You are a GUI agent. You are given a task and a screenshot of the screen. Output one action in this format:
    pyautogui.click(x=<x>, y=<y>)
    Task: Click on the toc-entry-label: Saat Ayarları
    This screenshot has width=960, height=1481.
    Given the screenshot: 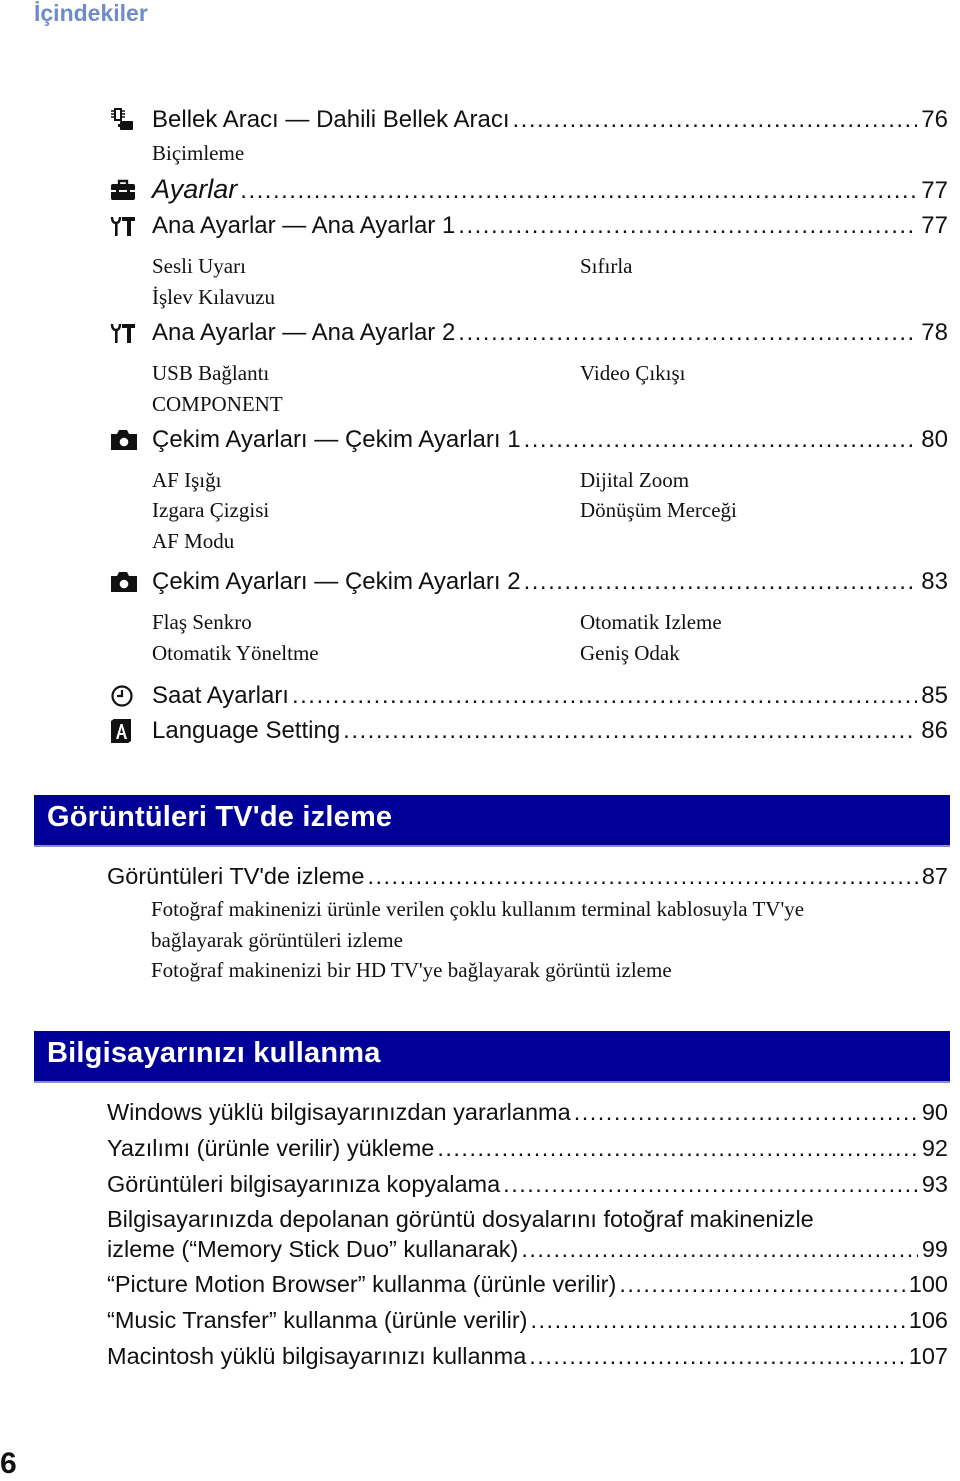 What is the action you would take?
    pyautogui.click(x=220, y=695)
    